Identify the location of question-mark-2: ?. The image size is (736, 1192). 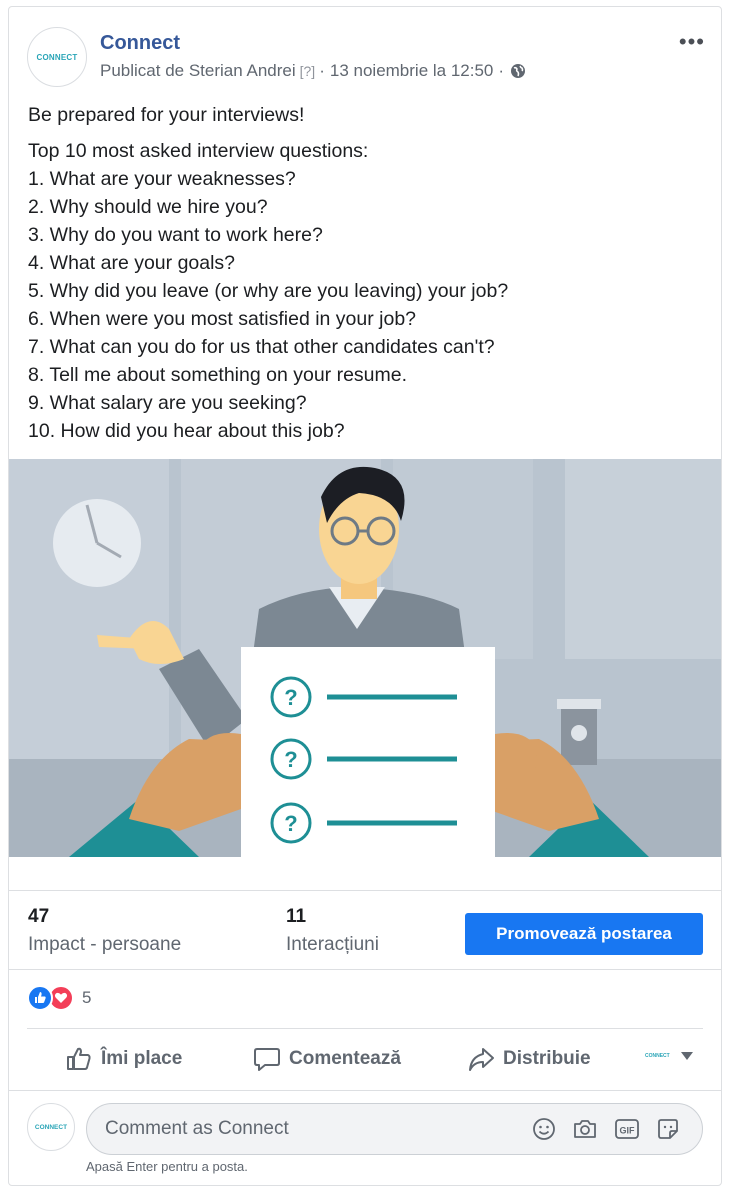
(290, 759).